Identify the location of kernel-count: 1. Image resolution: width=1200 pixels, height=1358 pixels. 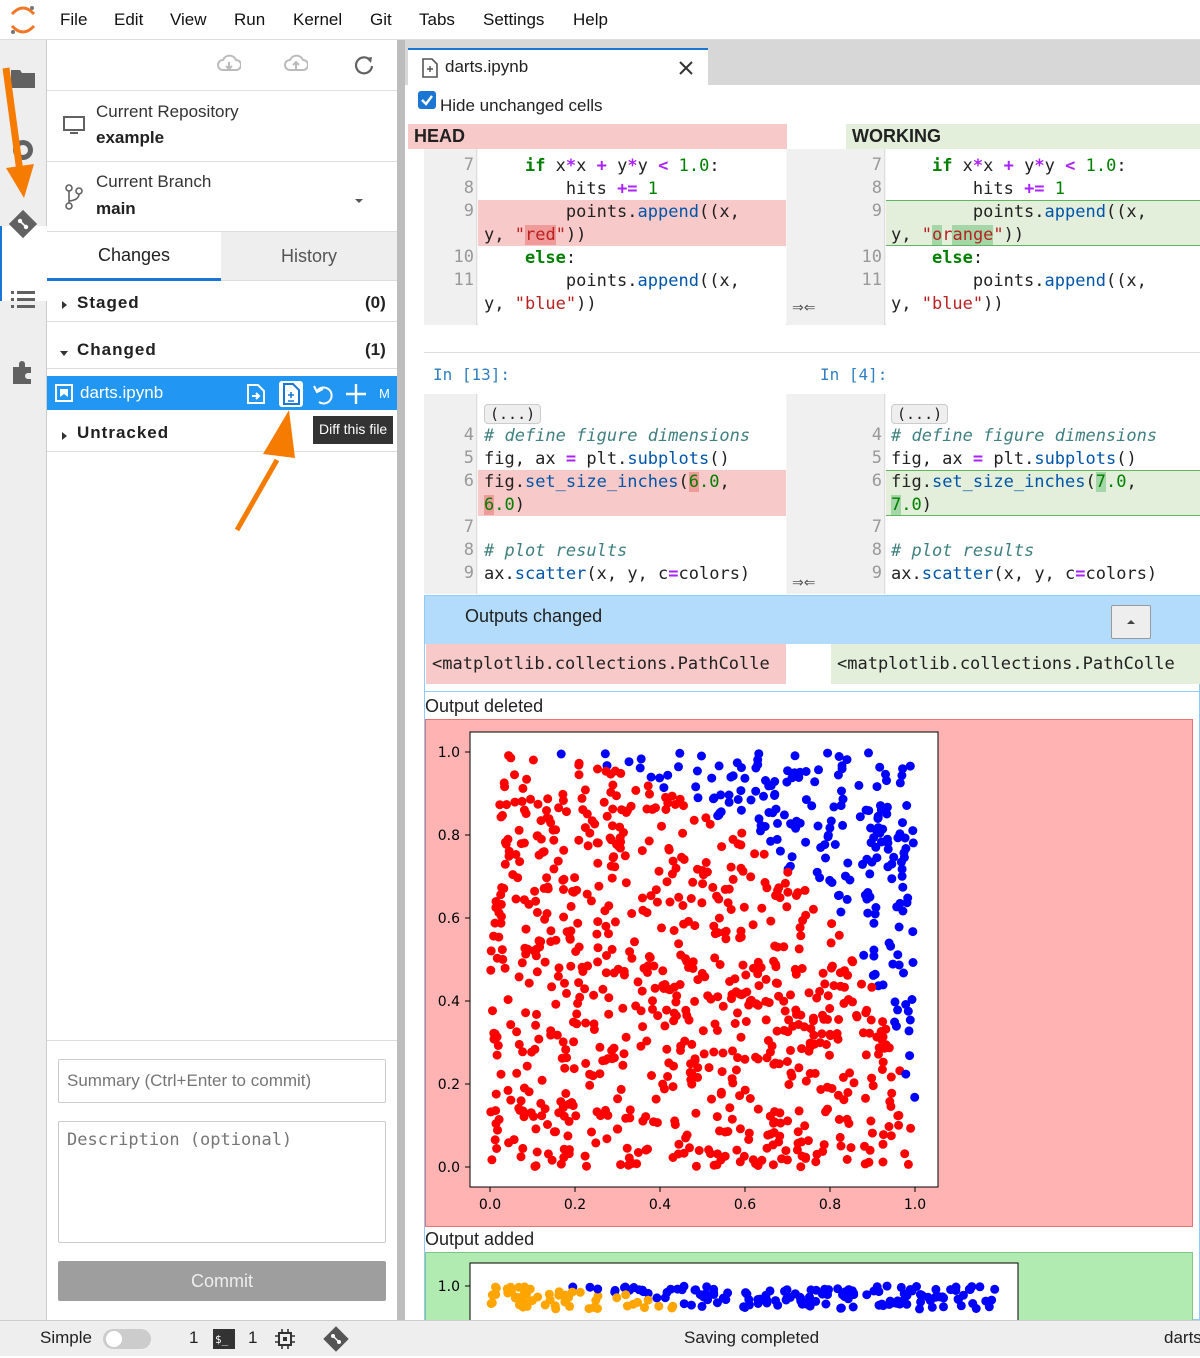
(193, 1338).